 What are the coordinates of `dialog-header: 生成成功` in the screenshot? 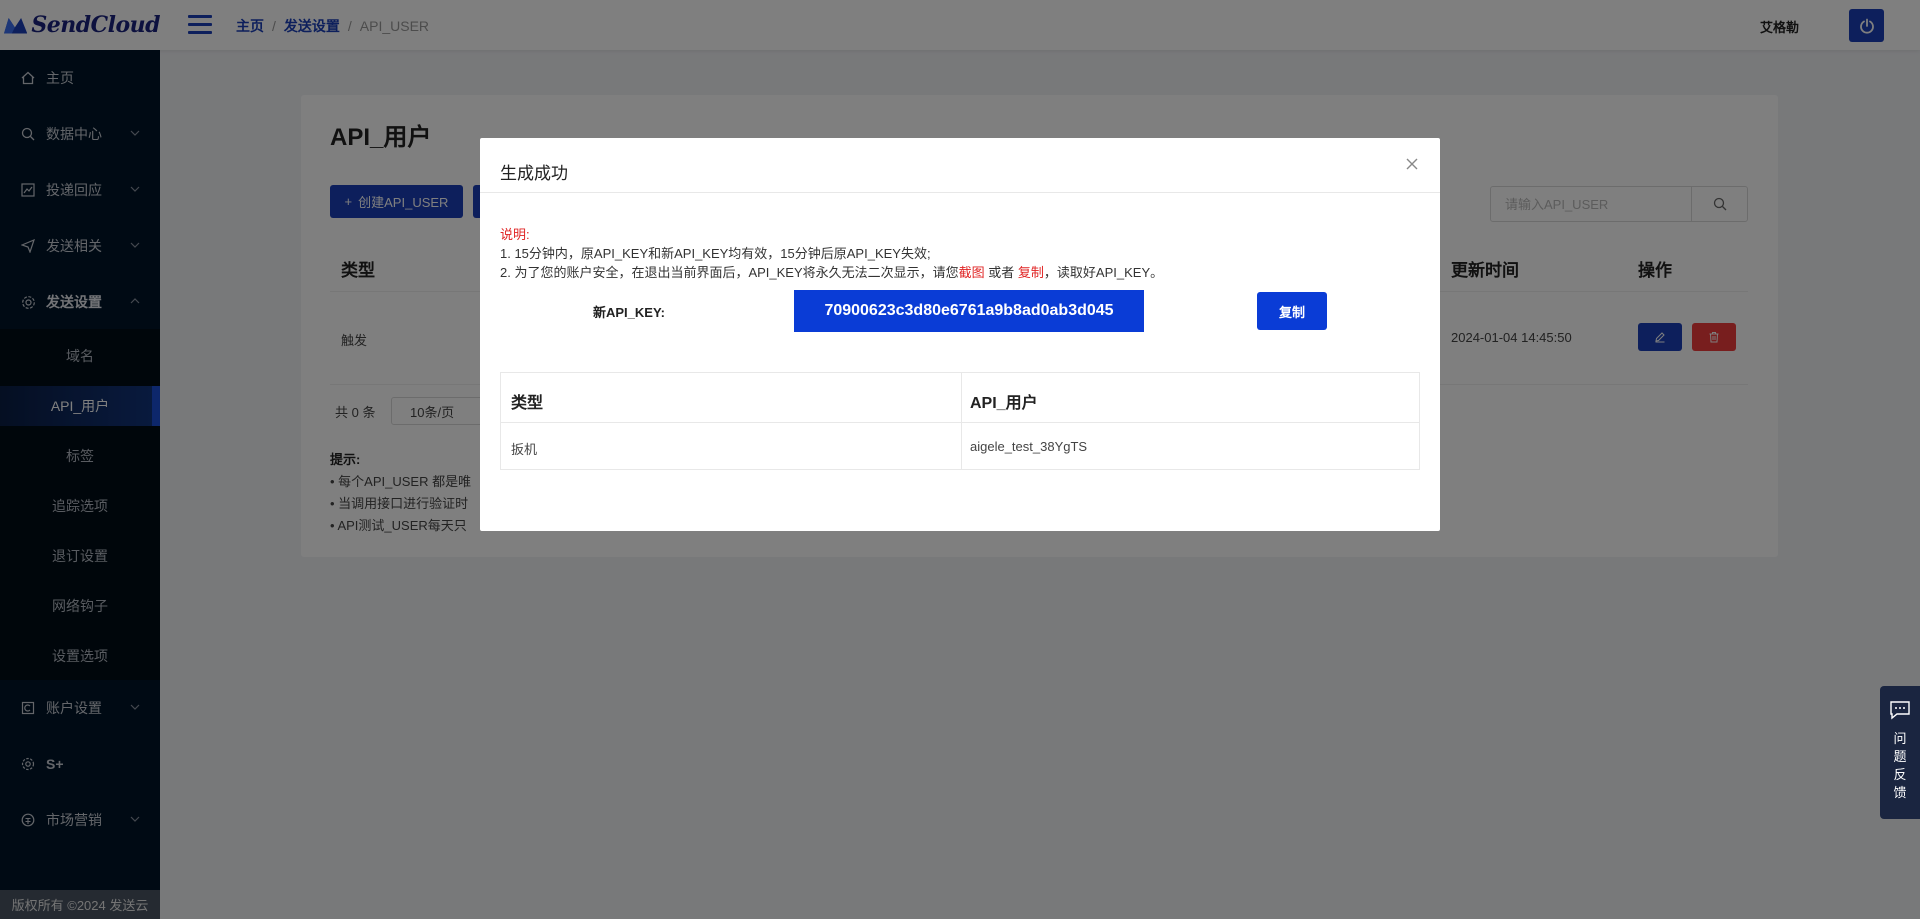 It's located at (960, 165).